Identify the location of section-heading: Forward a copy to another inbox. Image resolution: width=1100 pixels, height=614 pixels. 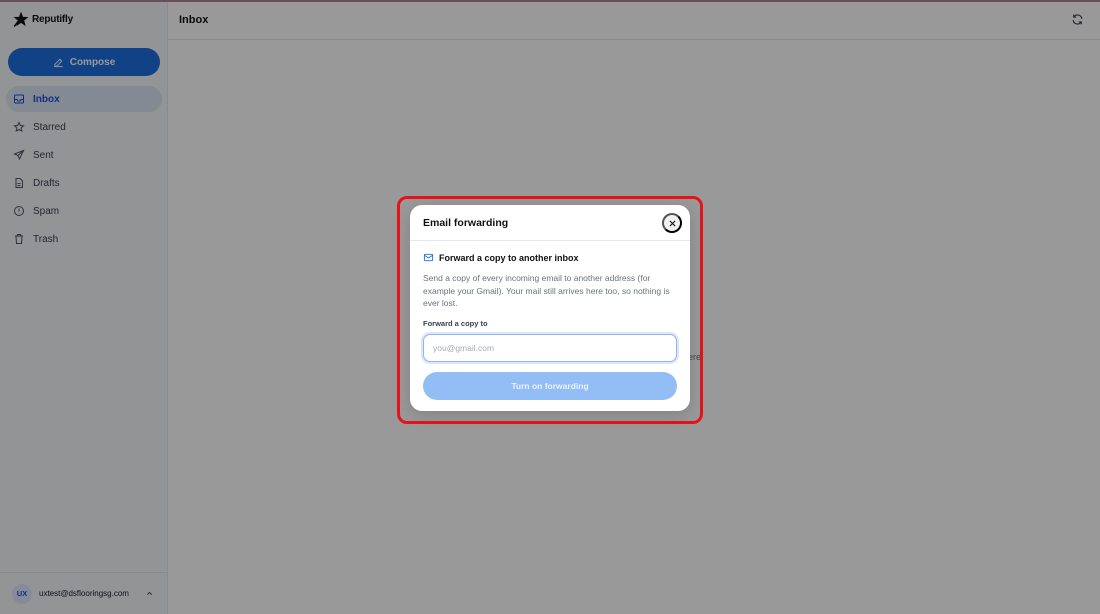
(501, 257).